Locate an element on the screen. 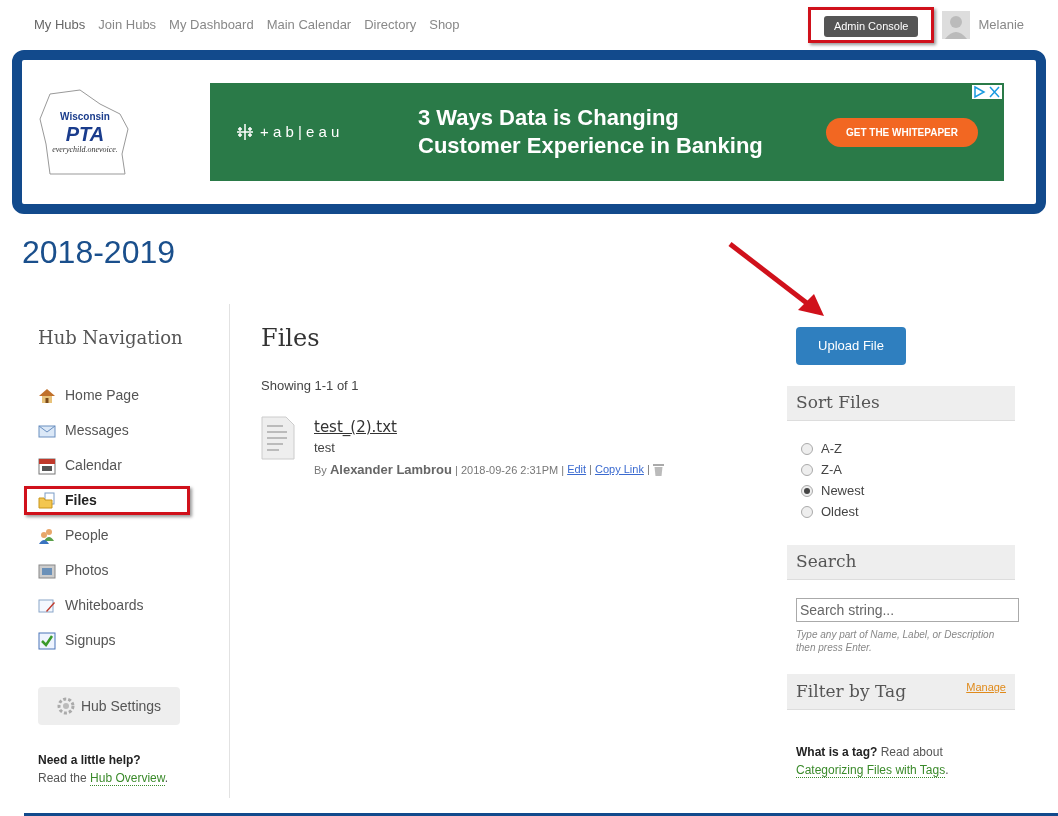 The width and height of the screenshot is (1058, 816). sort-header: Sort Files is located at coordinates (901, 403).